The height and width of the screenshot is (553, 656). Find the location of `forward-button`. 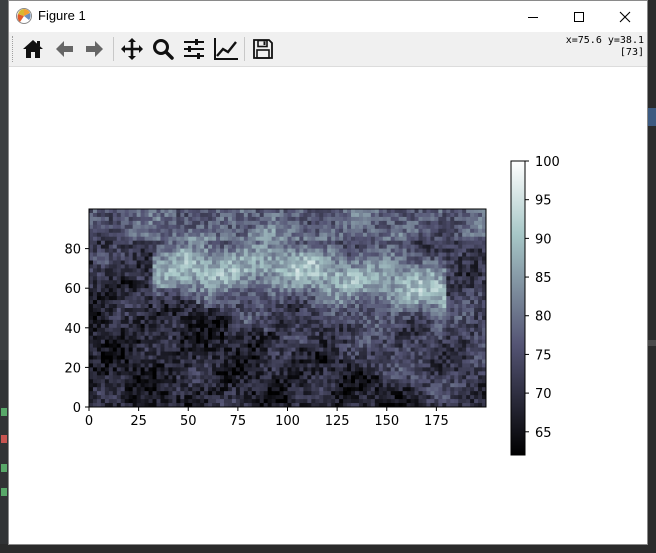

forward-button is located at coordinates (95, 49).